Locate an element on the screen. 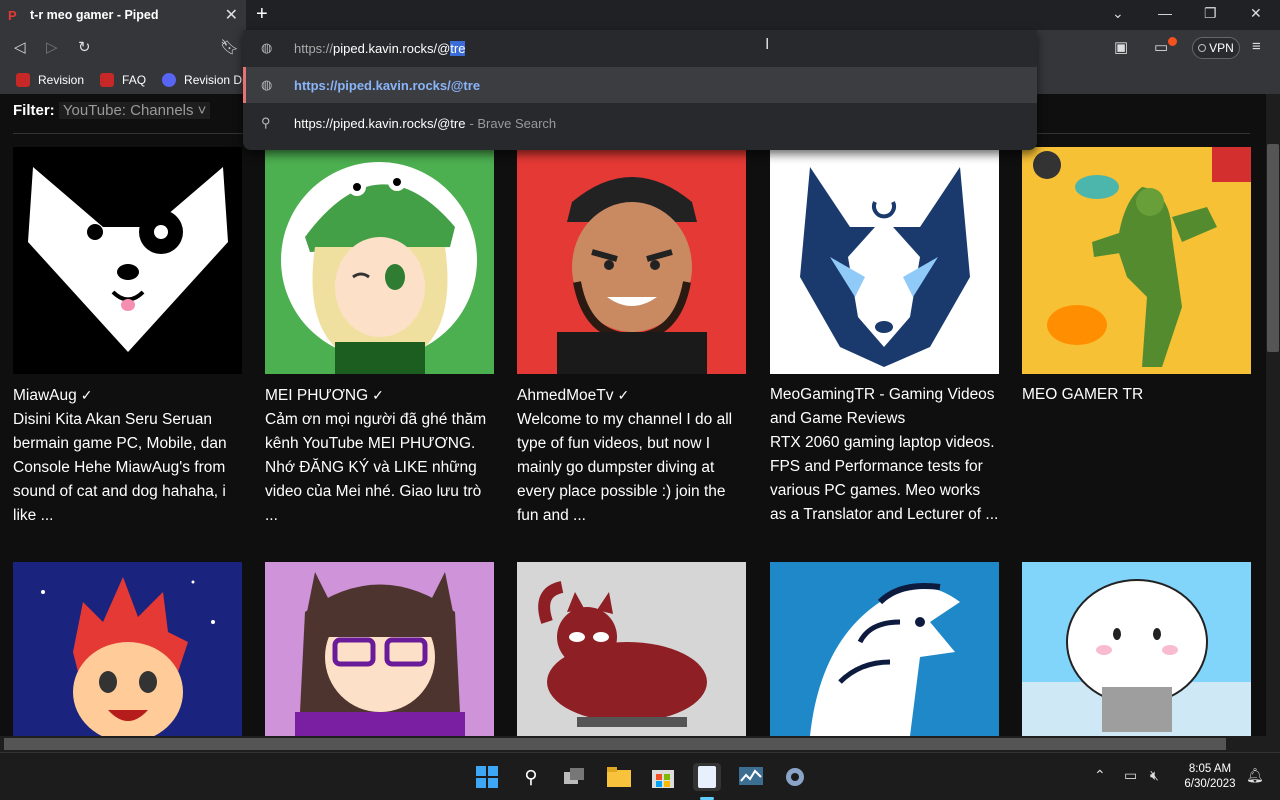 This screenshot has height=800, width=1280. filter-bar: Filter: YouTube: Channels ˅ is located at coordinates (112, 110).